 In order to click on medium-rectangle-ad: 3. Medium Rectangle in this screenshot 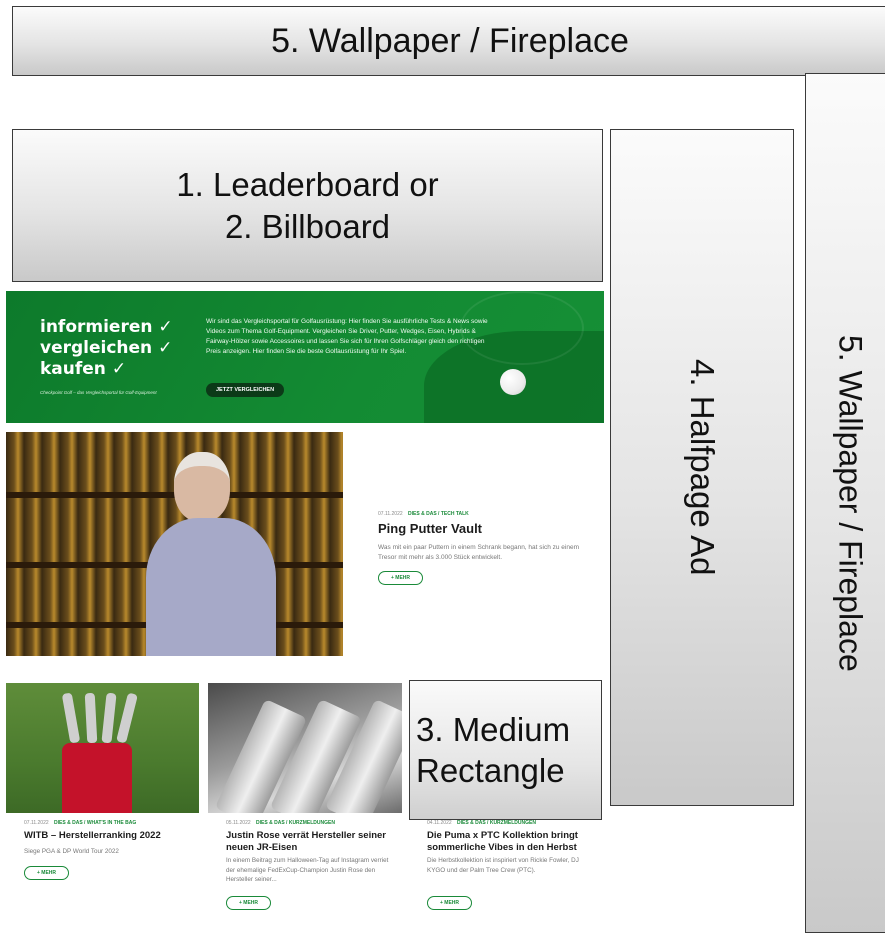, I will do `click(505, 750)`.